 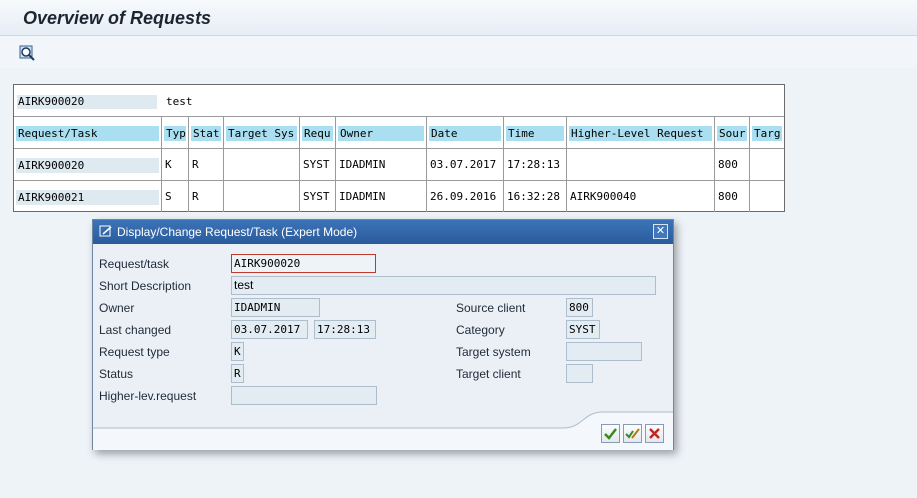 I want to click on col-header-source: Sour, so click(x=732, y=132).